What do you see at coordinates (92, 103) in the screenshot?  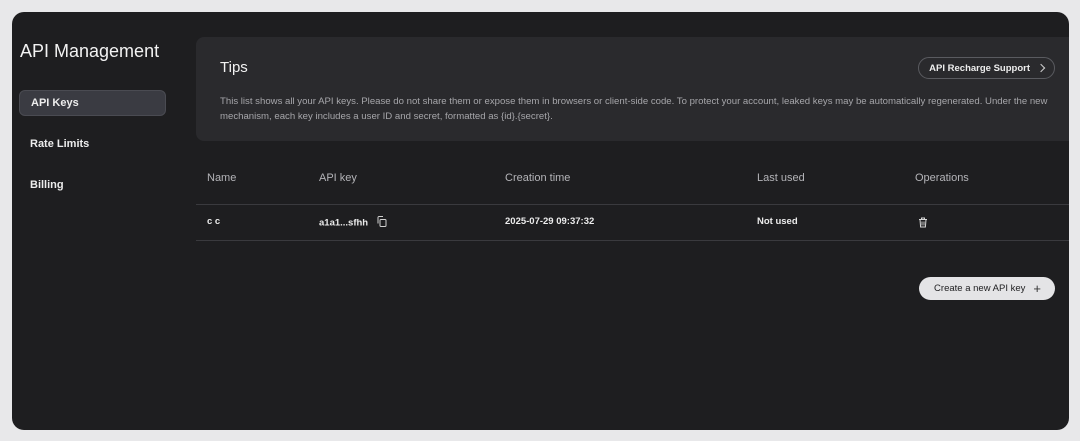 I see `sidebar-item-api-keys: API Keys` at bounding box center [92, 103].